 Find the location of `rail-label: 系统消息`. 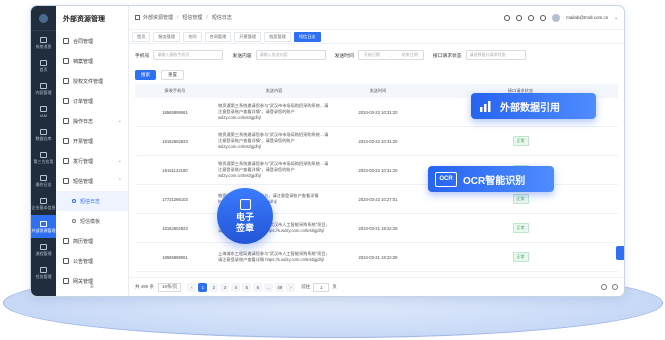

rail-label: 系统消息 is located at coordinates (43, 46).